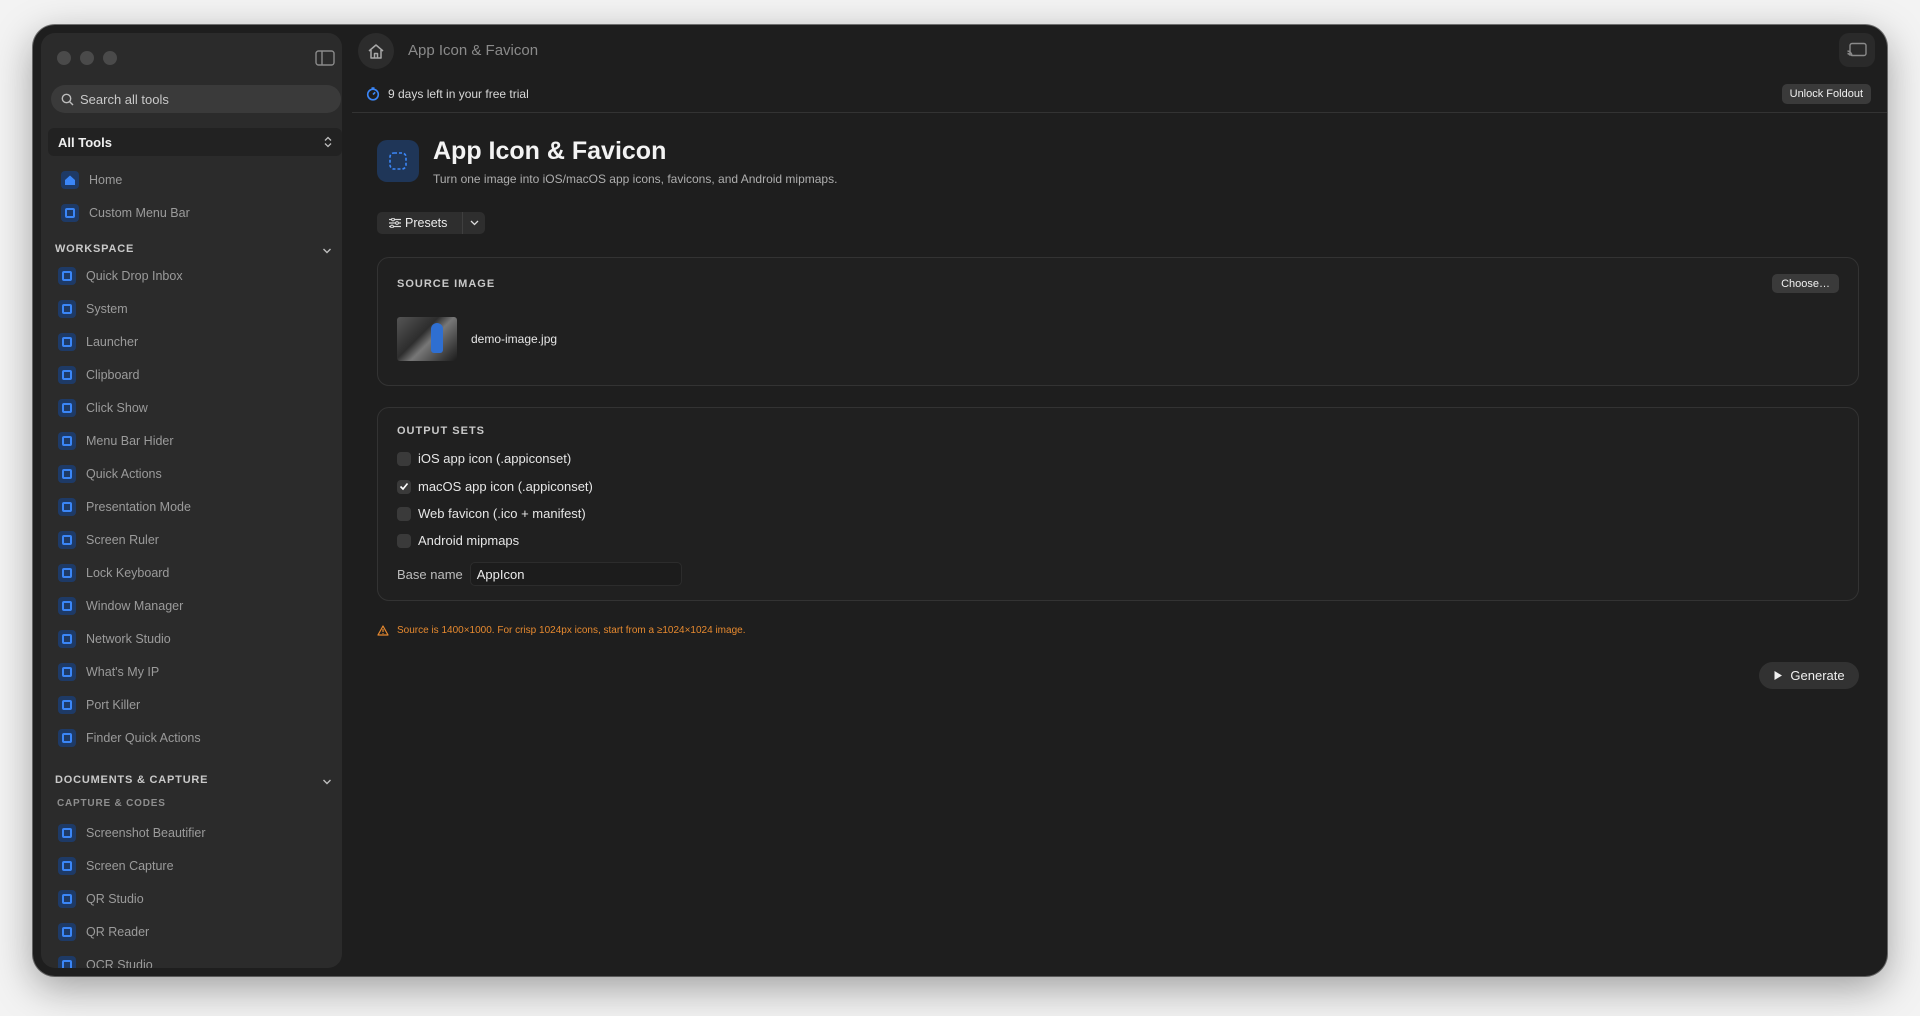 Image resolution: width=1920 pixels, height=1016 pixels. I want to click on sidebar-item-finder-quick-actions: Finder Quick Actions, so click(191, 737).